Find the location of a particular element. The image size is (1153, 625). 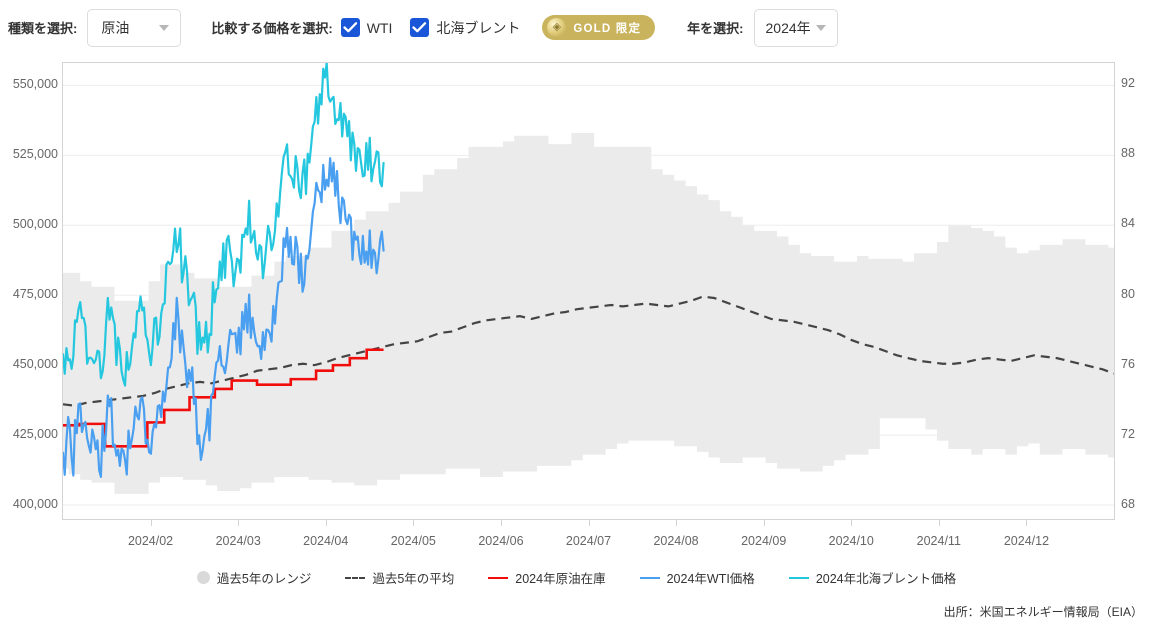

legend-swatch-wti-icon is located at coordinates (649, 577).